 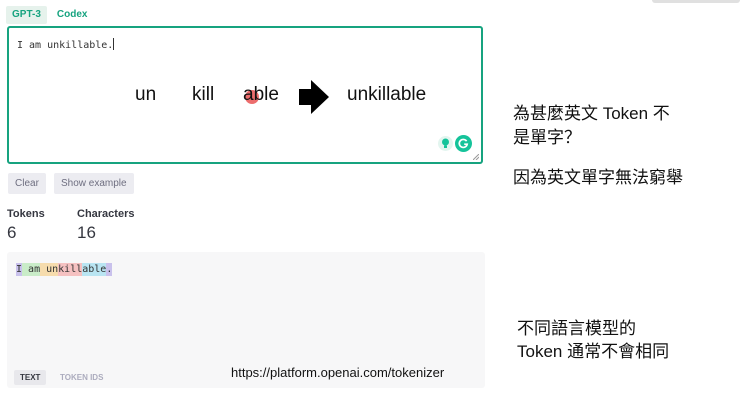 I want to click on tokenizer-url: https://platform.openai.com/tokenizer, so click(x=338, y=372).